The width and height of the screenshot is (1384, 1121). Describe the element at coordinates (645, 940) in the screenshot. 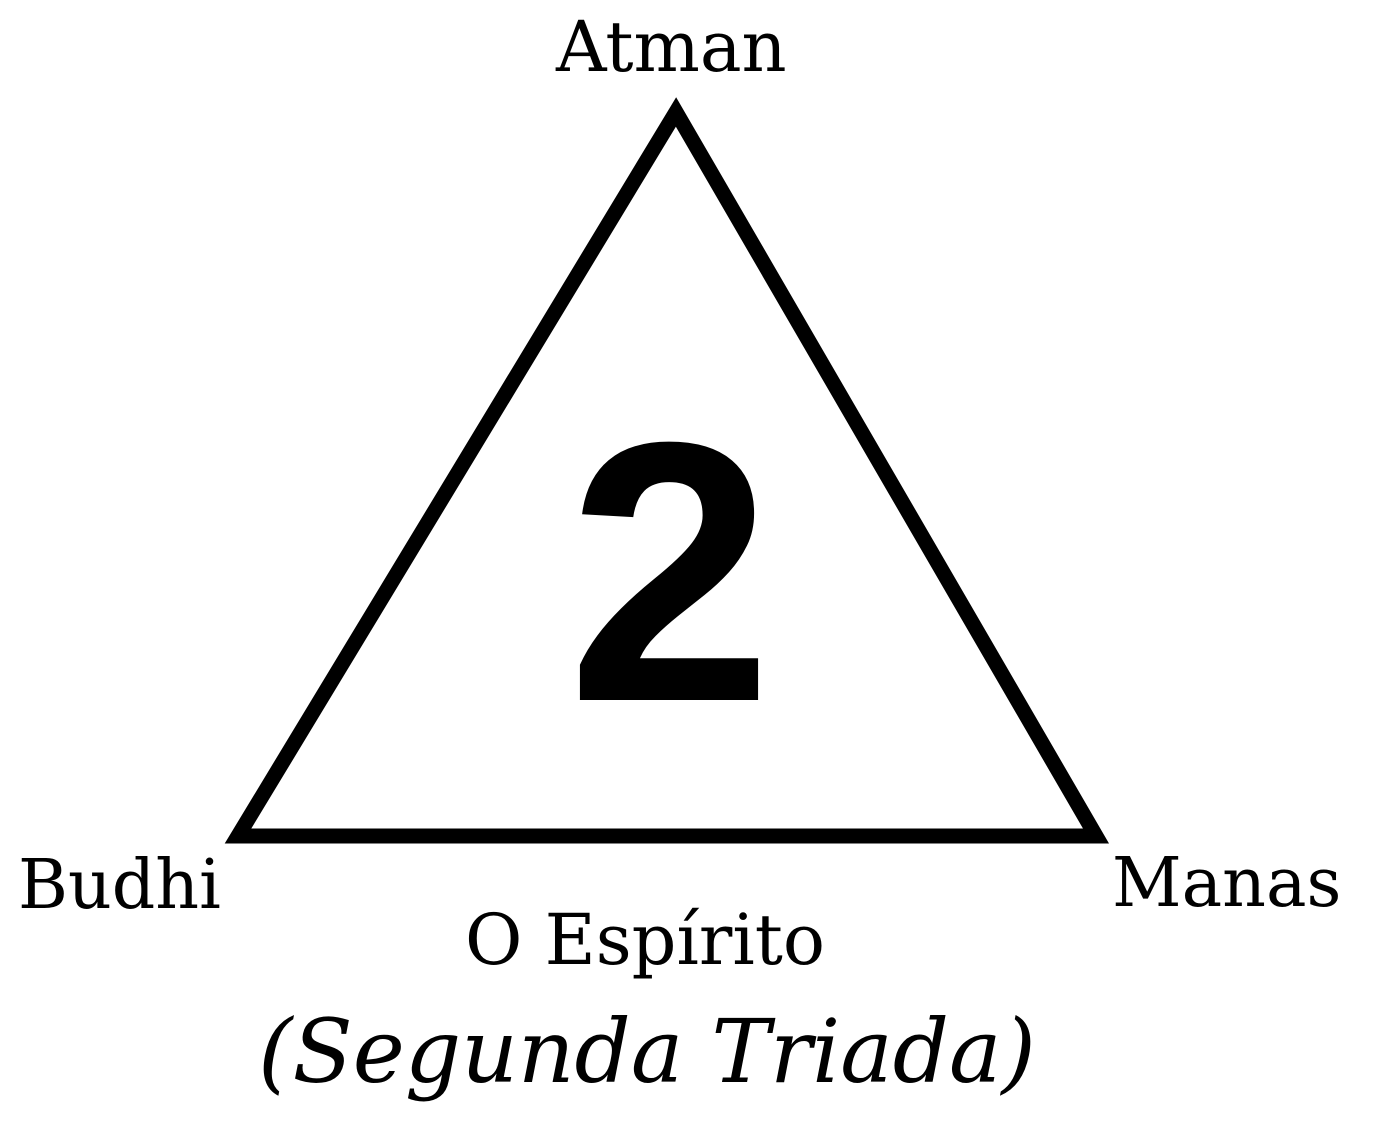

I see `caption-title: O Espírito` at that location.